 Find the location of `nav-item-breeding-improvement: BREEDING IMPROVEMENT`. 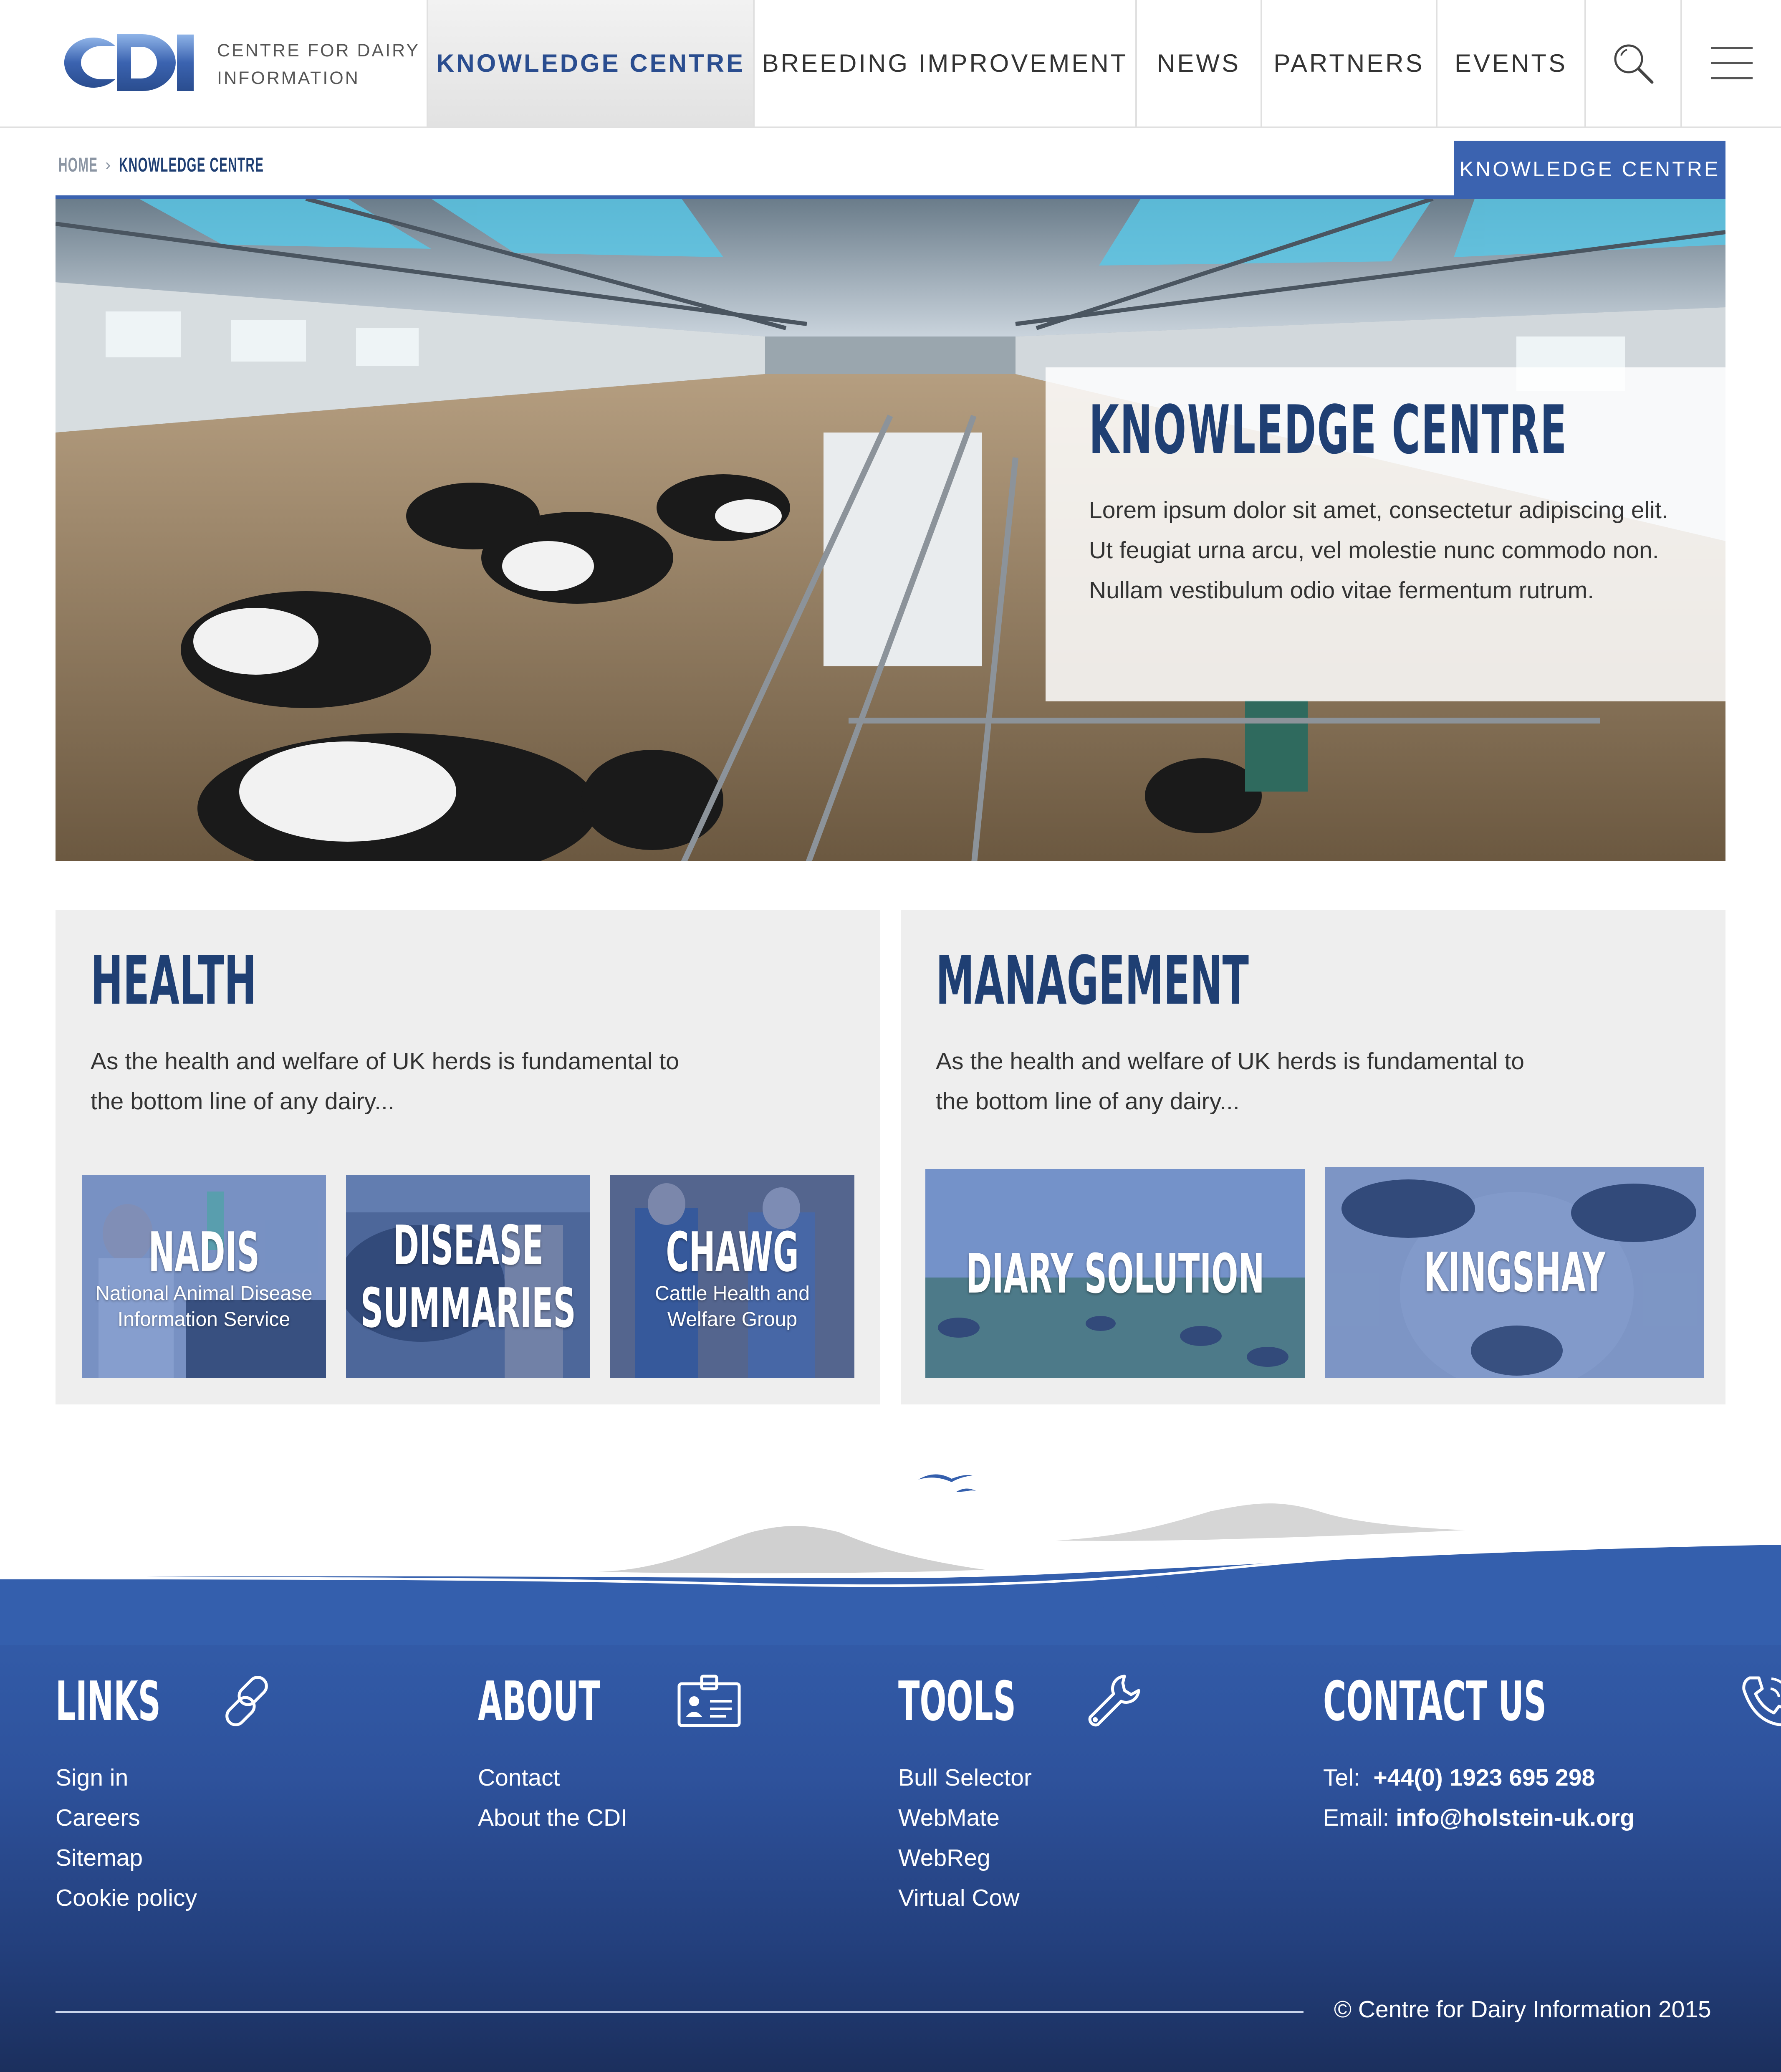

nav-item-breeding-improvement: BREEDING IMPROVEMENT is located at coordinates (944, 63).